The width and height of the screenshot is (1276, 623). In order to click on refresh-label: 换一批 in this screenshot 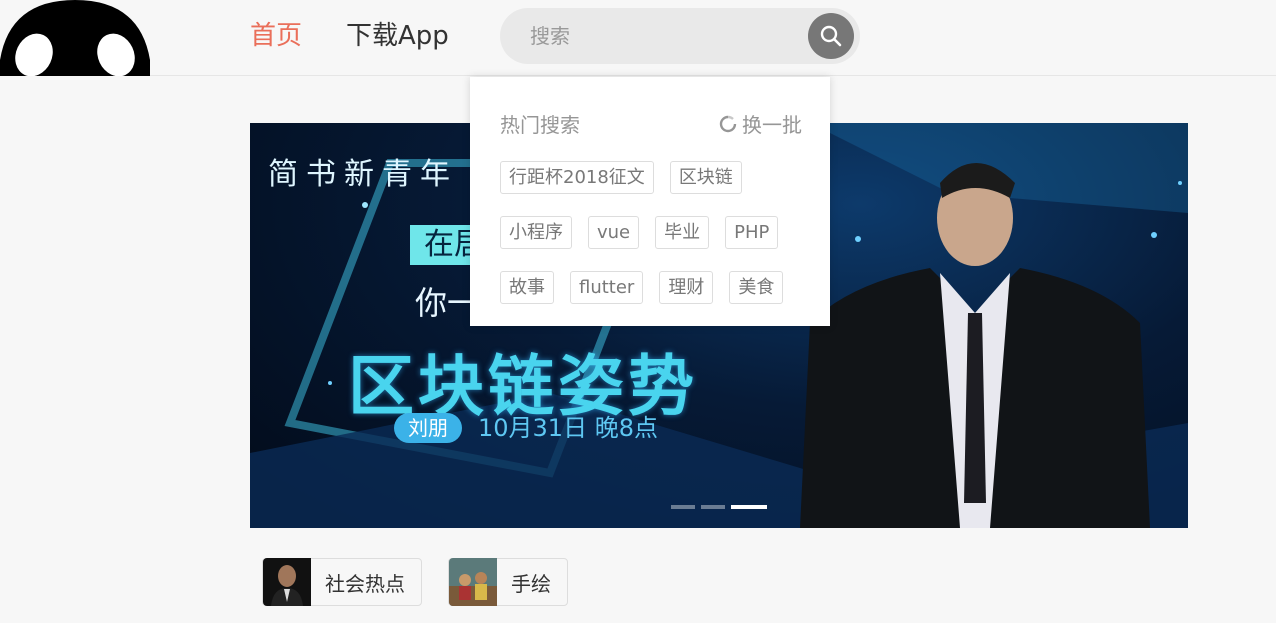, I will do `click(772, 125)`.